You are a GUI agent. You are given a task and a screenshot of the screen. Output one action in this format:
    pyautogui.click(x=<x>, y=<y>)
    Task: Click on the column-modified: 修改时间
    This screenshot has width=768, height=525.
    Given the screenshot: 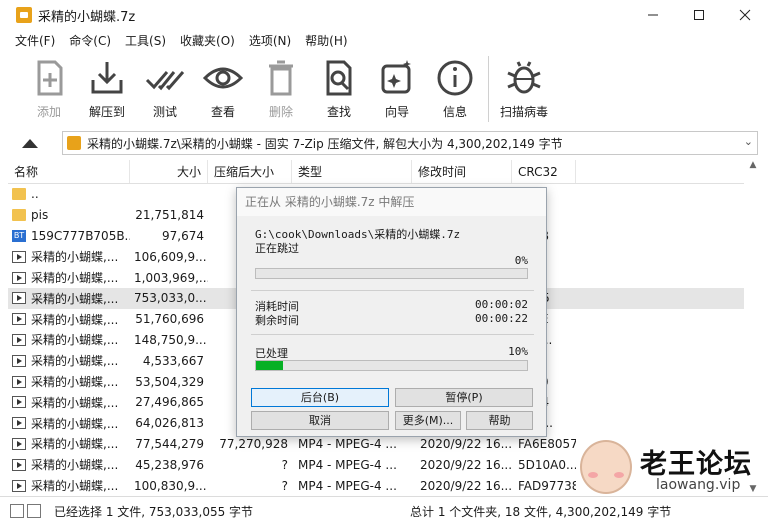 What is the action you would take?
    pyautogui.click(x=462, y=171)
    